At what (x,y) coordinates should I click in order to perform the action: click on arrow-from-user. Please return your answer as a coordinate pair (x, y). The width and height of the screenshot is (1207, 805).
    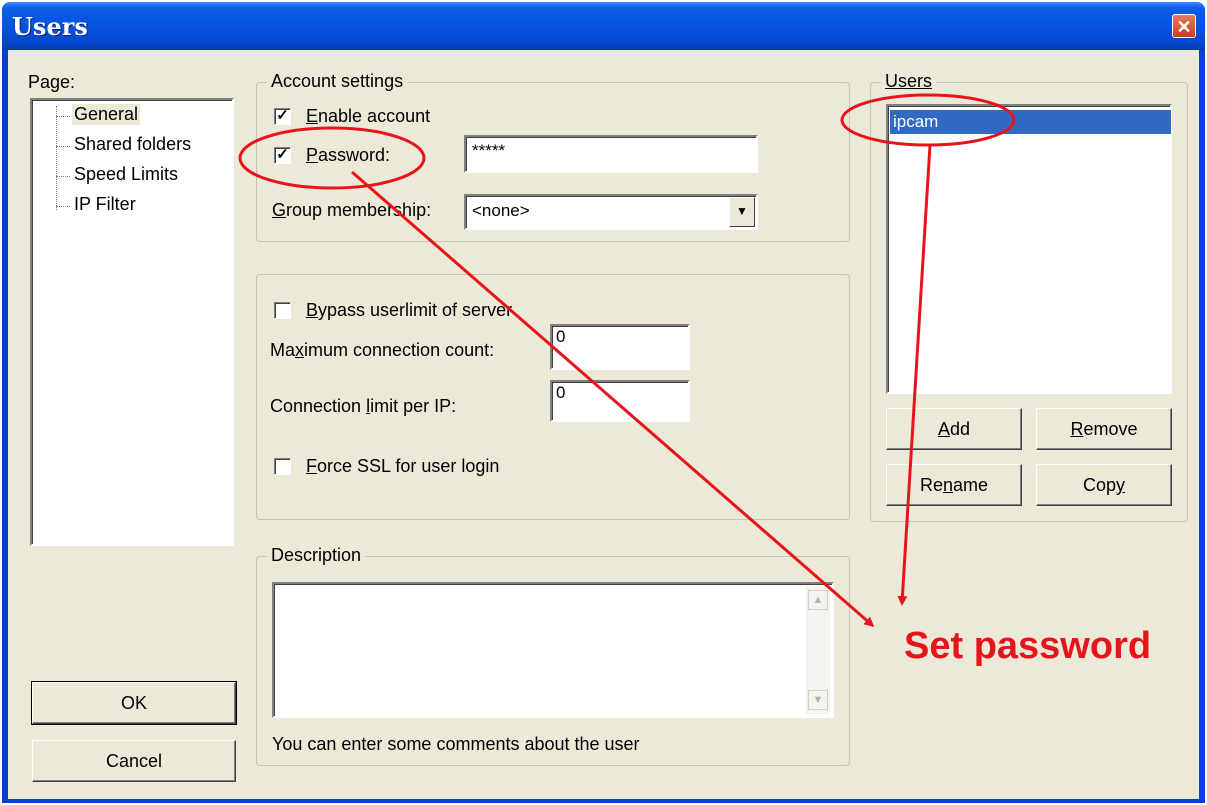
    Looking at the image, I should click on (914, 375).